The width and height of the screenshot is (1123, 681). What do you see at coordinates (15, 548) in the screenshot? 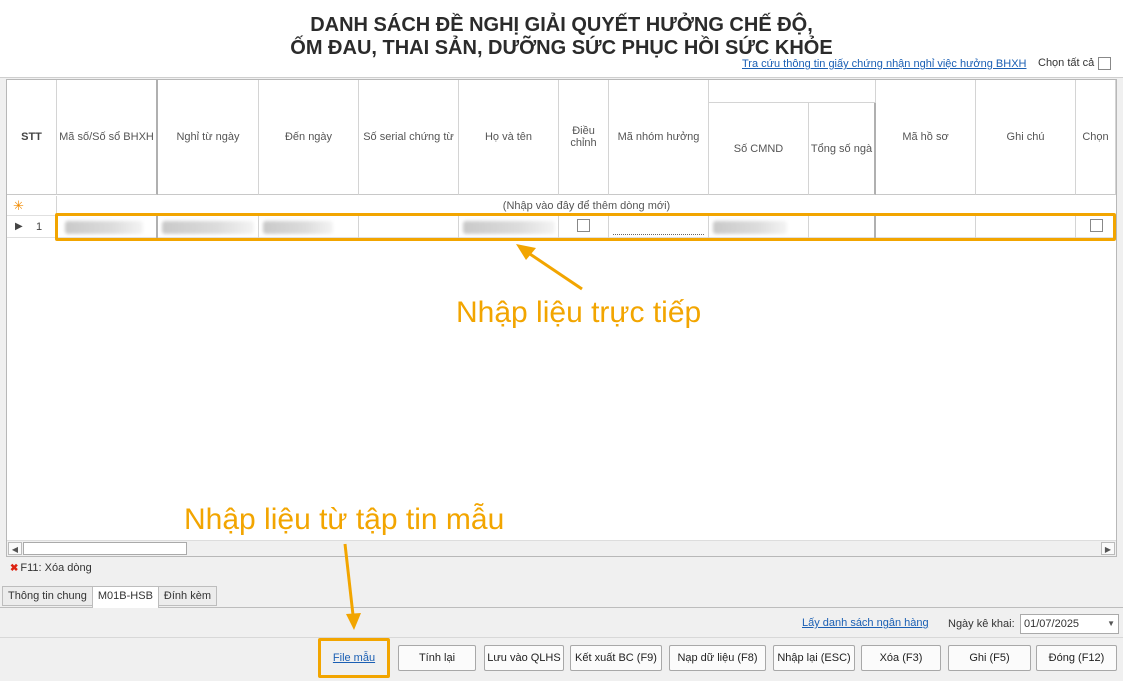
I see `scroll-left-icon: ◀` at bounding box center [15, 548].